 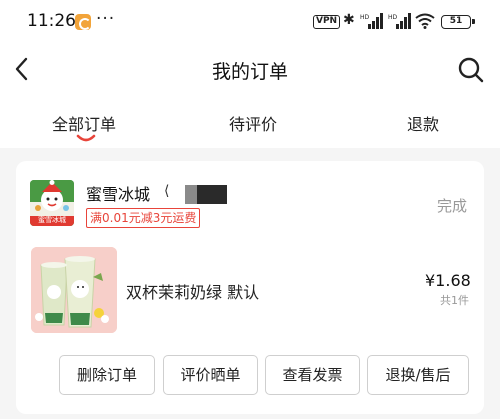 I want to click on chevron-right-icon: ⟨, so click(x=166, y=191).